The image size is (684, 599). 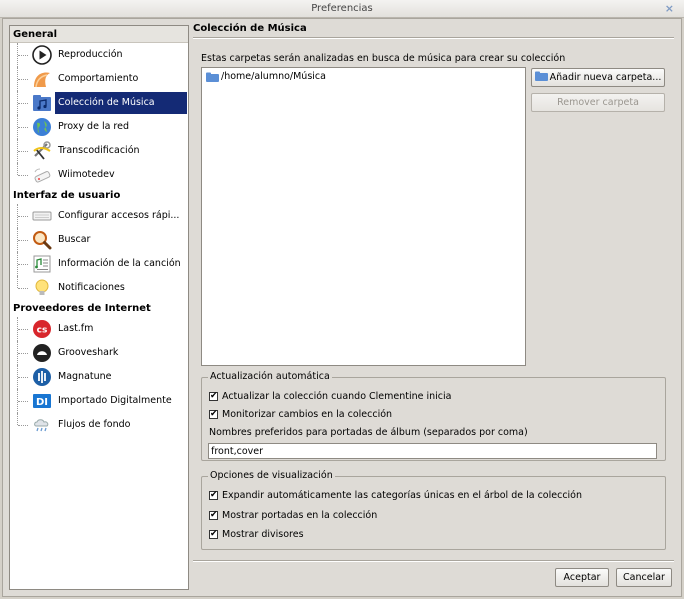 I want to click on sidebar-item-label: Last.fm, so click(x=76, y=328).